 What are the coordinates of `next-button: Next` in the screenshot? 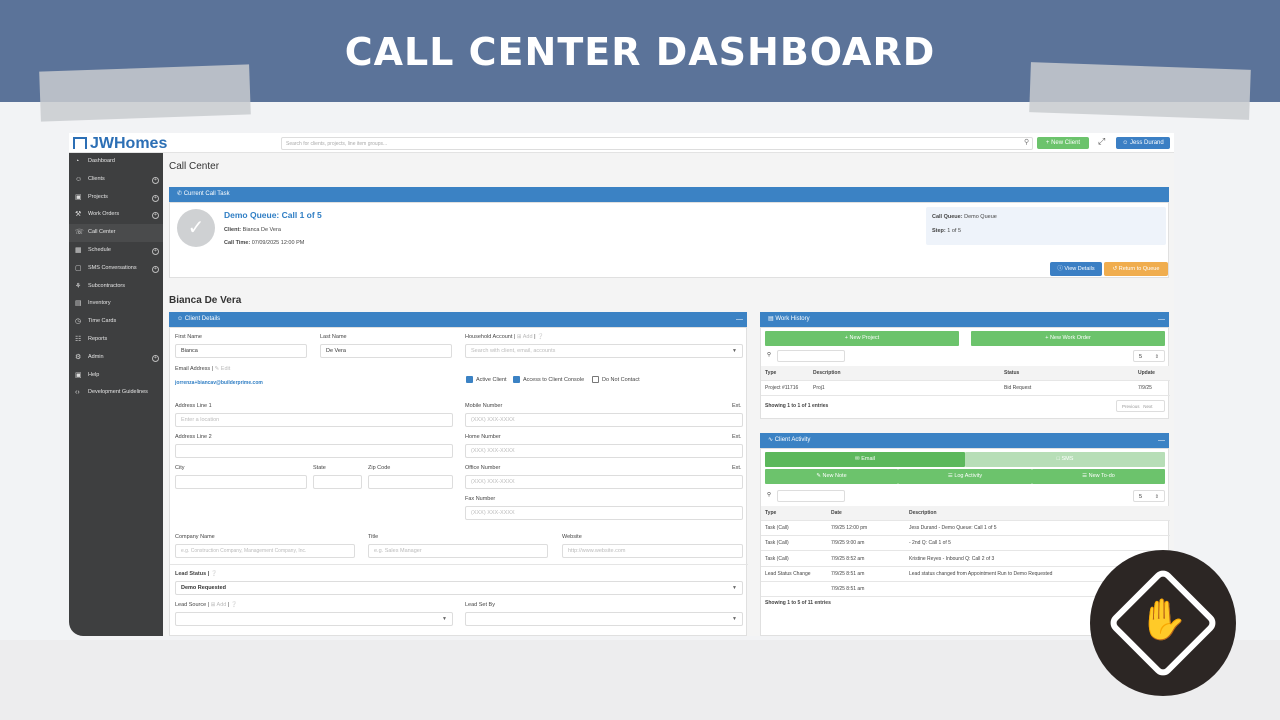 It's located at (1147, 406).